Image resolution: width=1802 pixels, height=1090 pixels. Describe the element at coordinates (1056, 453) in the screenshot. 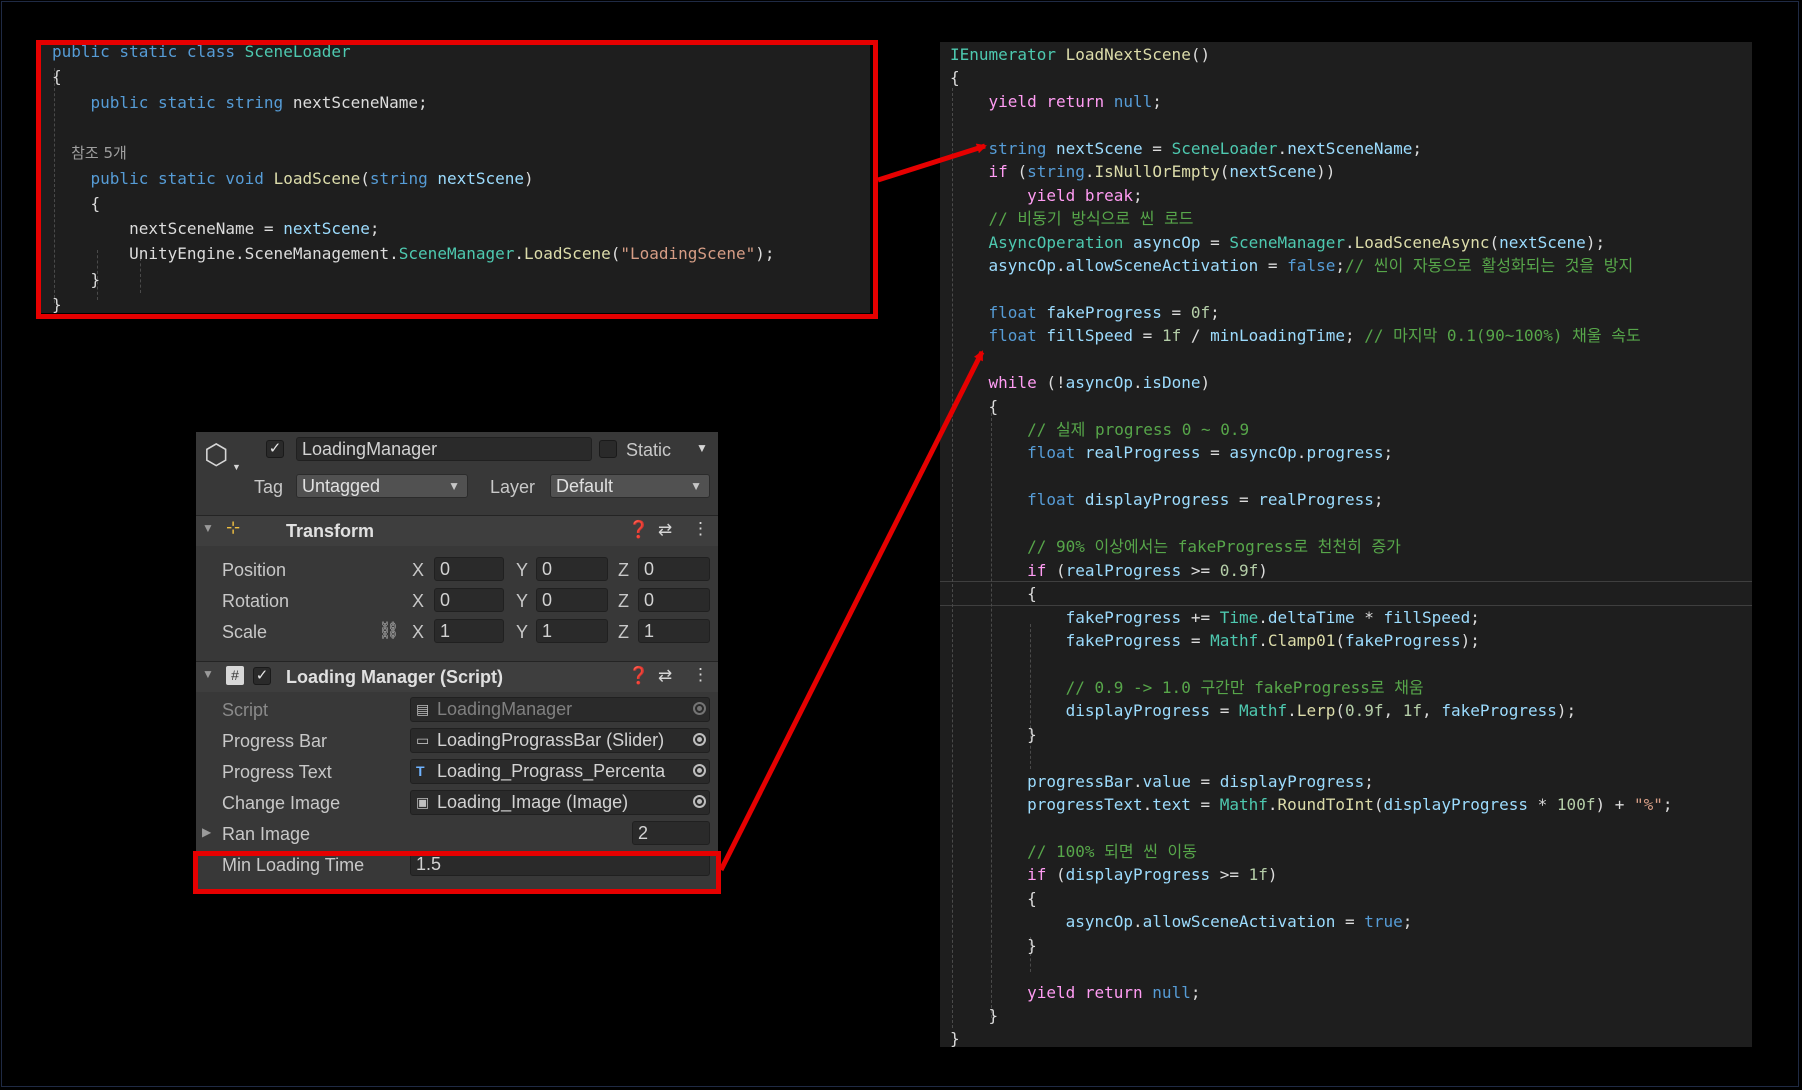

I see `code-token: float` at that location.